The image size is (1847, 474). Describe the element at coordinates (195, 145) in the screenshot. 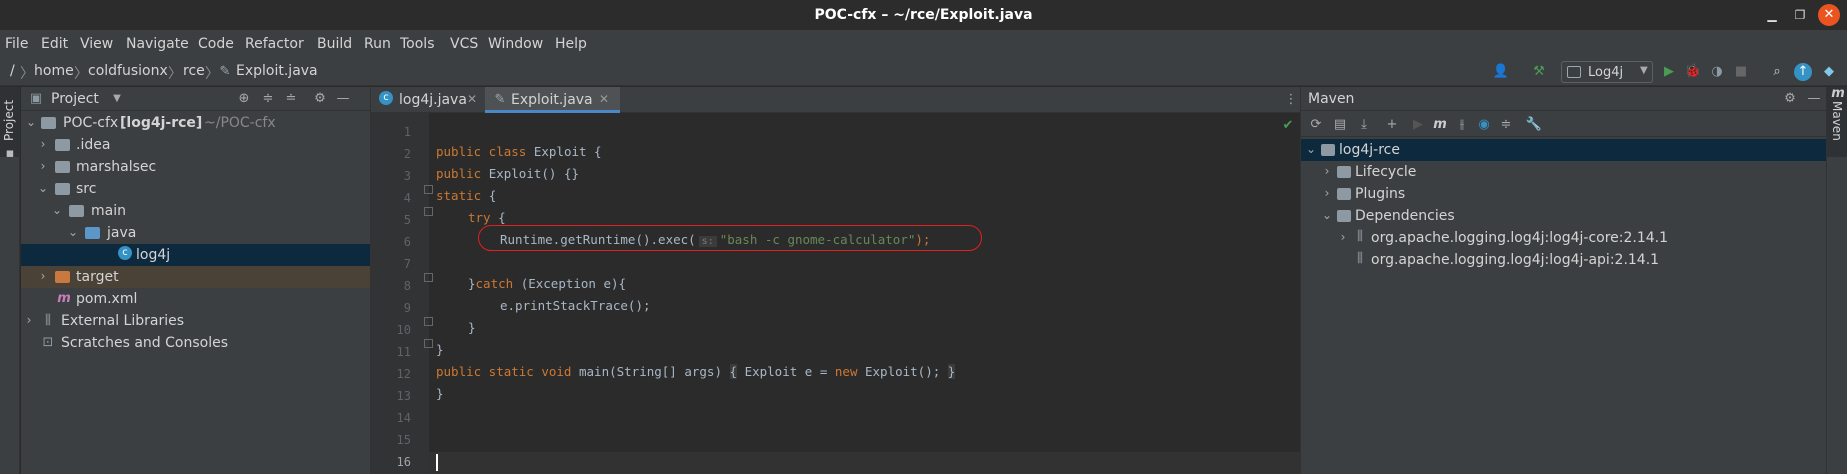

I see `tree-item-idea: › .idea` at that location.